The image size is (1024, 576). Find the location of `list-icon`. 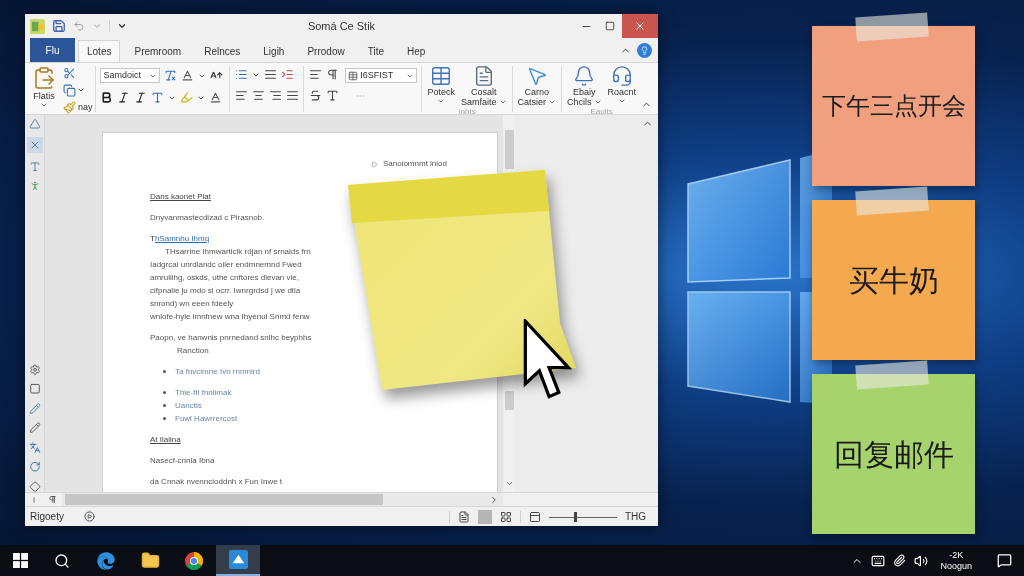

list-icon is located at coordinates (241, 74).